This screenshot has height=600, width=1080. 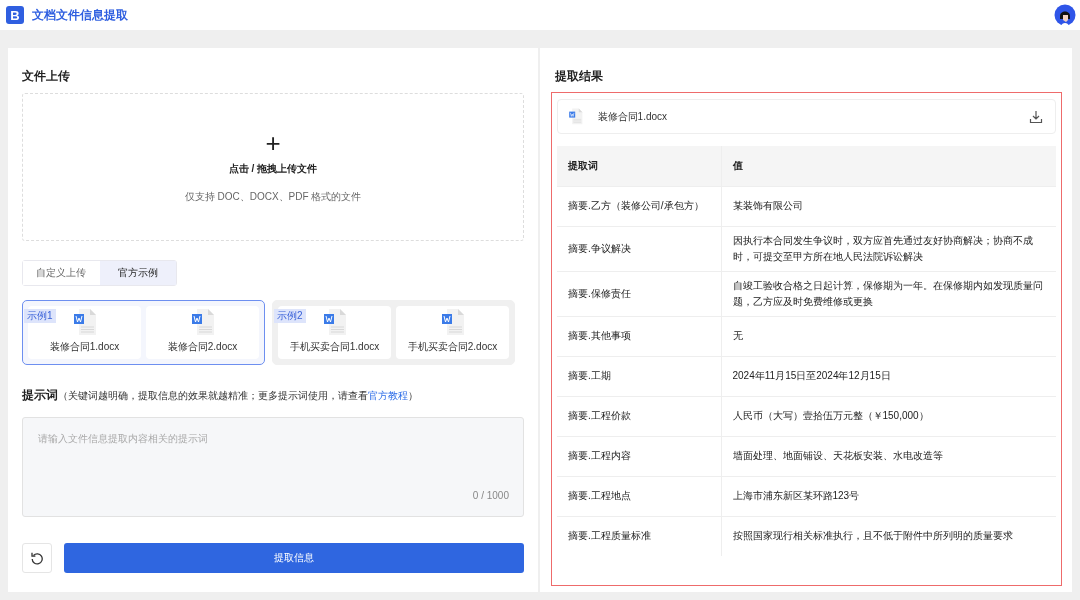 I want to click on file-card: 手机买卖合同2.docx, so click(x=452, y=332).